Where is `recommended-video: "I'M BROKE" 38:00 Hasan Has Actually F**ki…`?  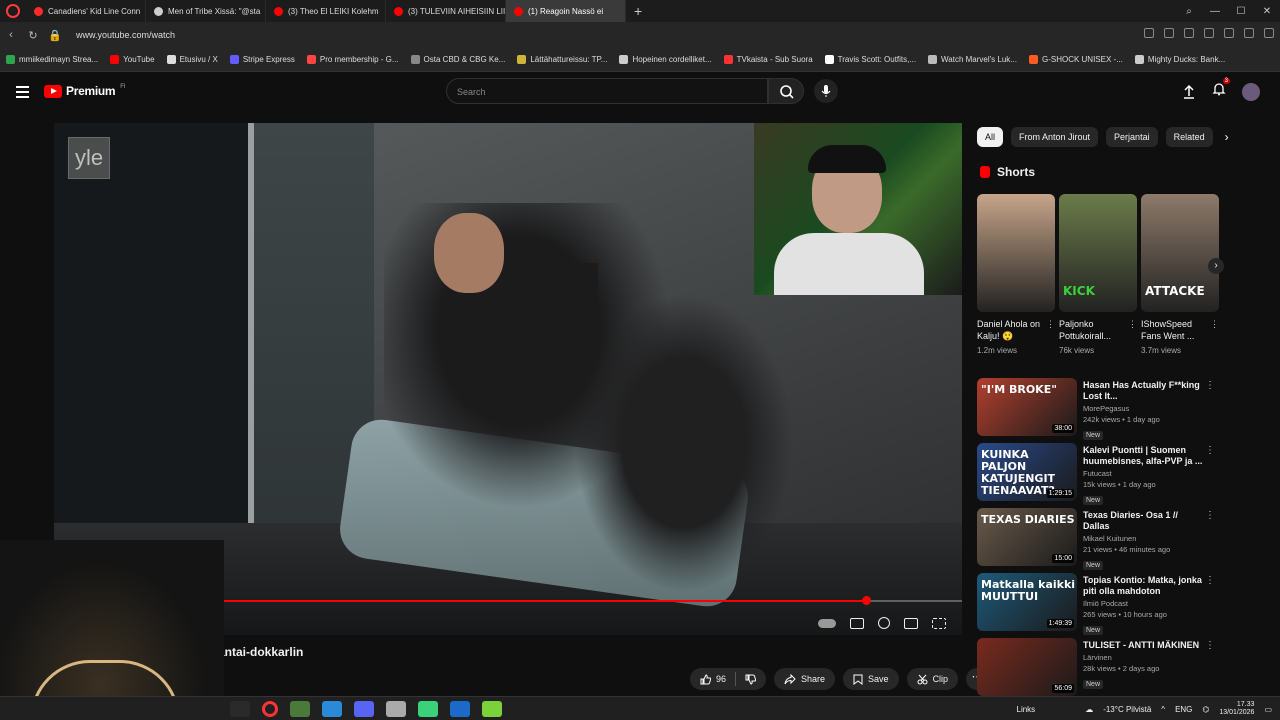 recommended-video: "I'M BROKE" 38:00 Hasan Has Actually F**ki… is located at coordinates (1097, 409).